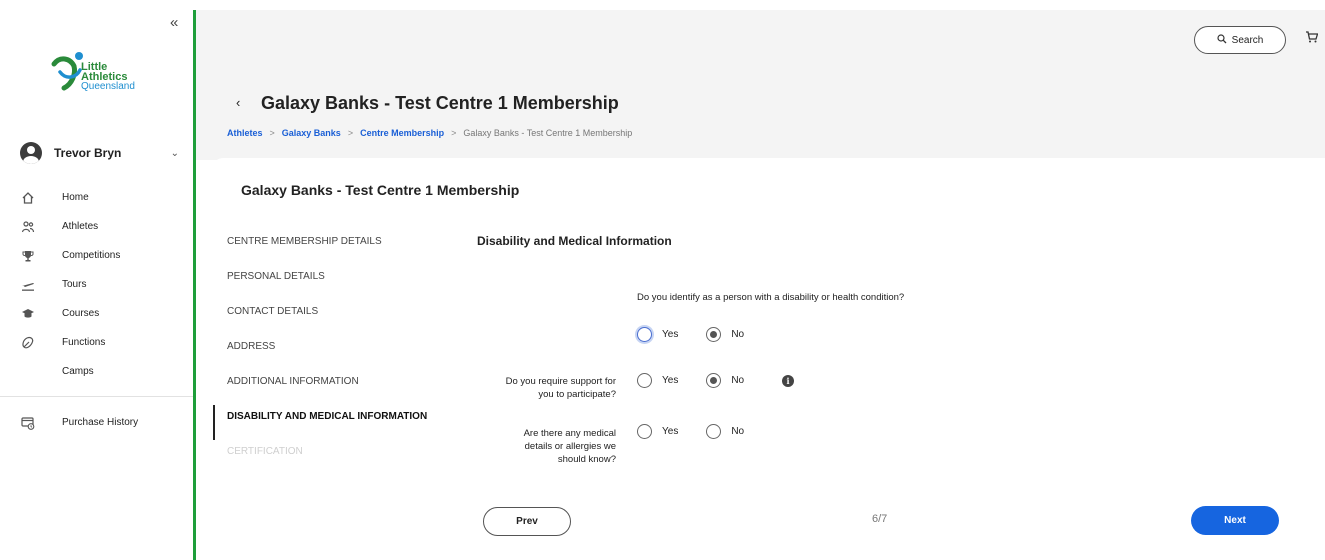  Describe the element at coordinates (84, 342) in the screenshot. I see `sidebar-item-label: Functions` at that location.